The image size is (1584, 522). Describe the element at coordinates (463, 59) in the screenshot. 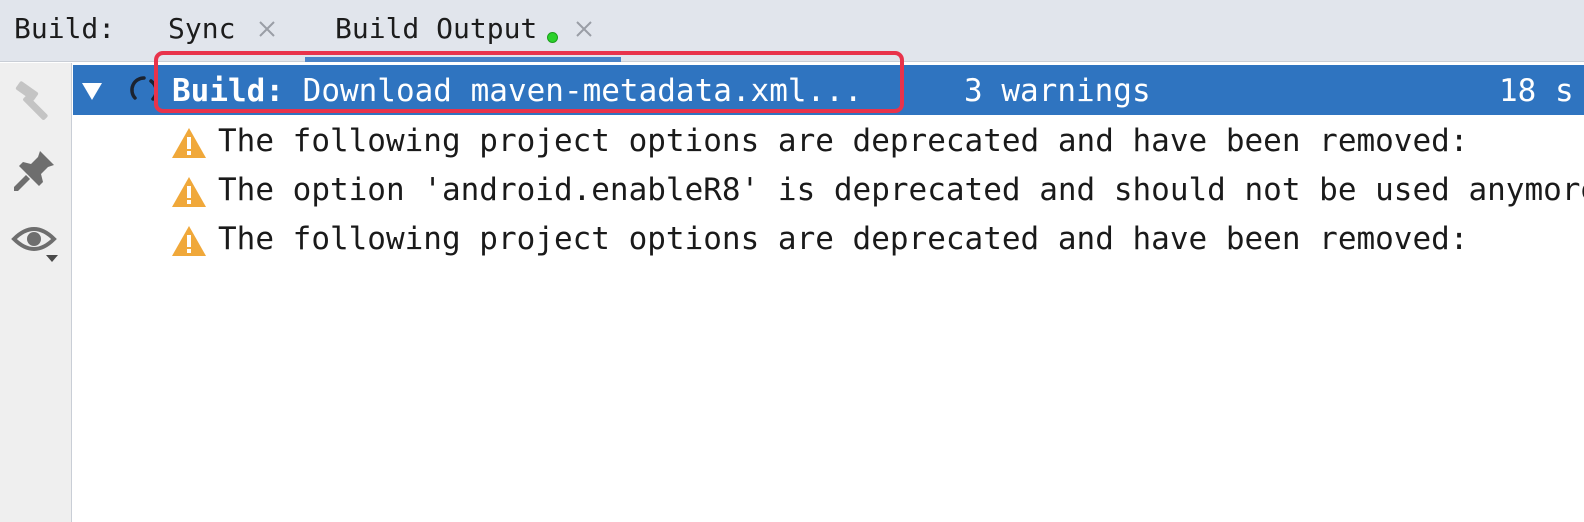

I see `active-tab-indicator` at that location.